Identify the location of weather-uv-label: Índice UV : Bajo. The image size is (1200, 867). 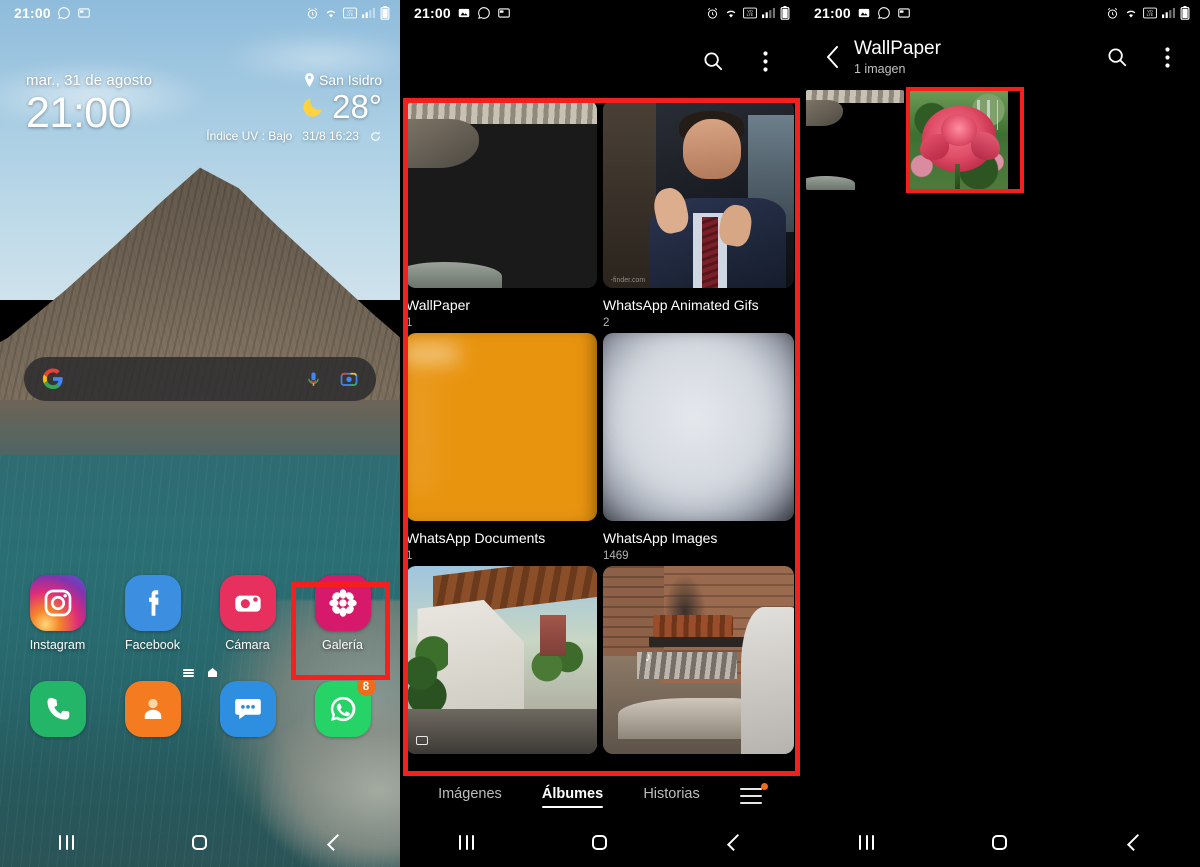
(249, 136).